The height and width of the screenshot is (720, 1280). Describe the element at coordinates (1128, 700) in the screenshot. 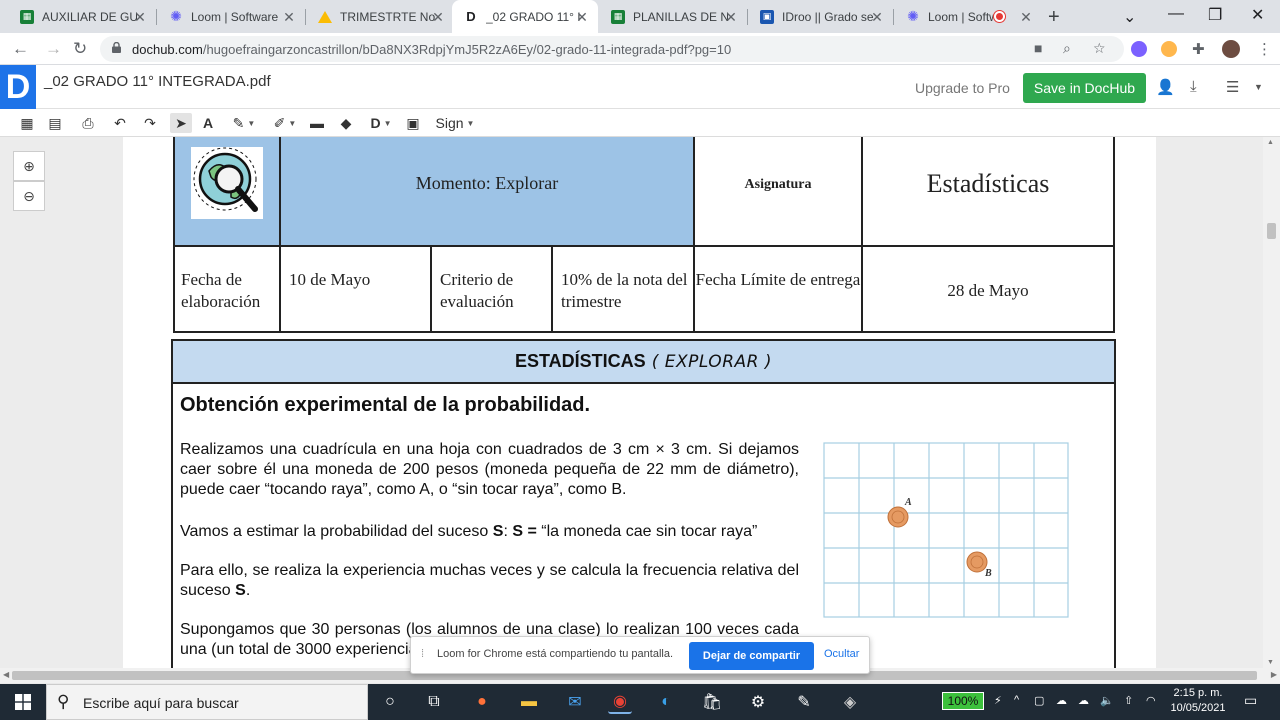

I see `cloud-upload-icon: ⇧` at that location.